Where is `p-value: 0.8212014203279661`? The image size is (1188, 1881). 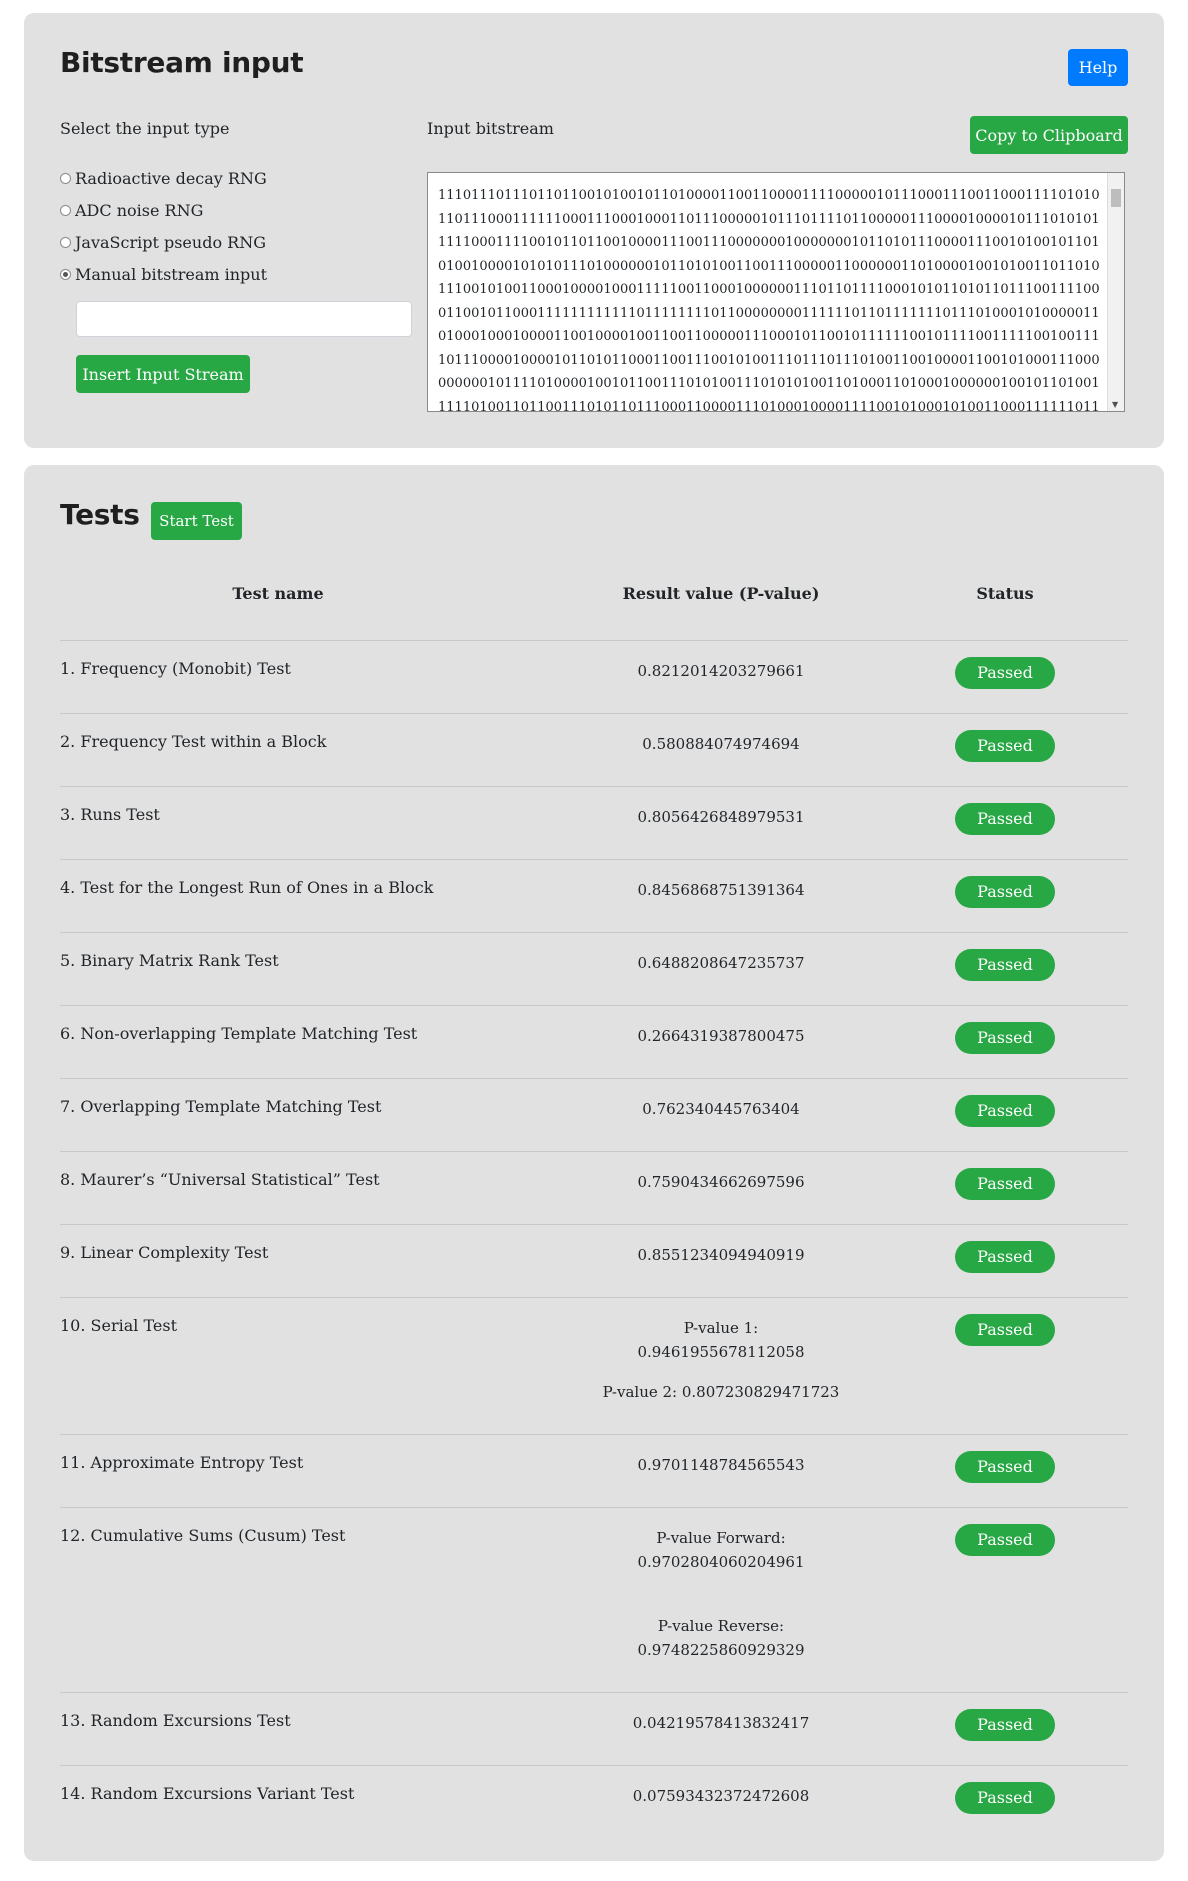
p-value: 0.8212014203279661 is located at coordinates (721, 671).